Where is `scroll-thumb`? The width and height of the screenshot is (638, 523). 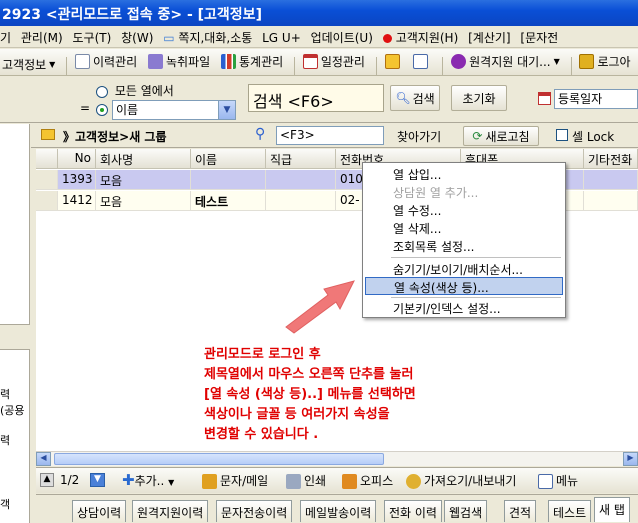 scroll-thumb is located at coordinates (219, 459).